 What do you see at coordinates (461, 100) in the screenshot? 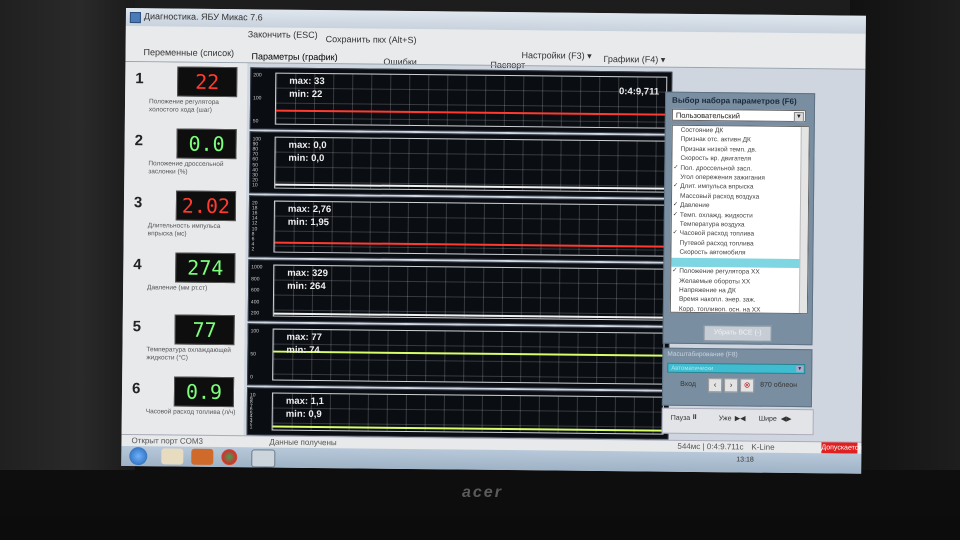
I see `parameter-chart: 200 100 50 max: 33 min: 22 0:4:9,711` at bounding box center [461, 100].